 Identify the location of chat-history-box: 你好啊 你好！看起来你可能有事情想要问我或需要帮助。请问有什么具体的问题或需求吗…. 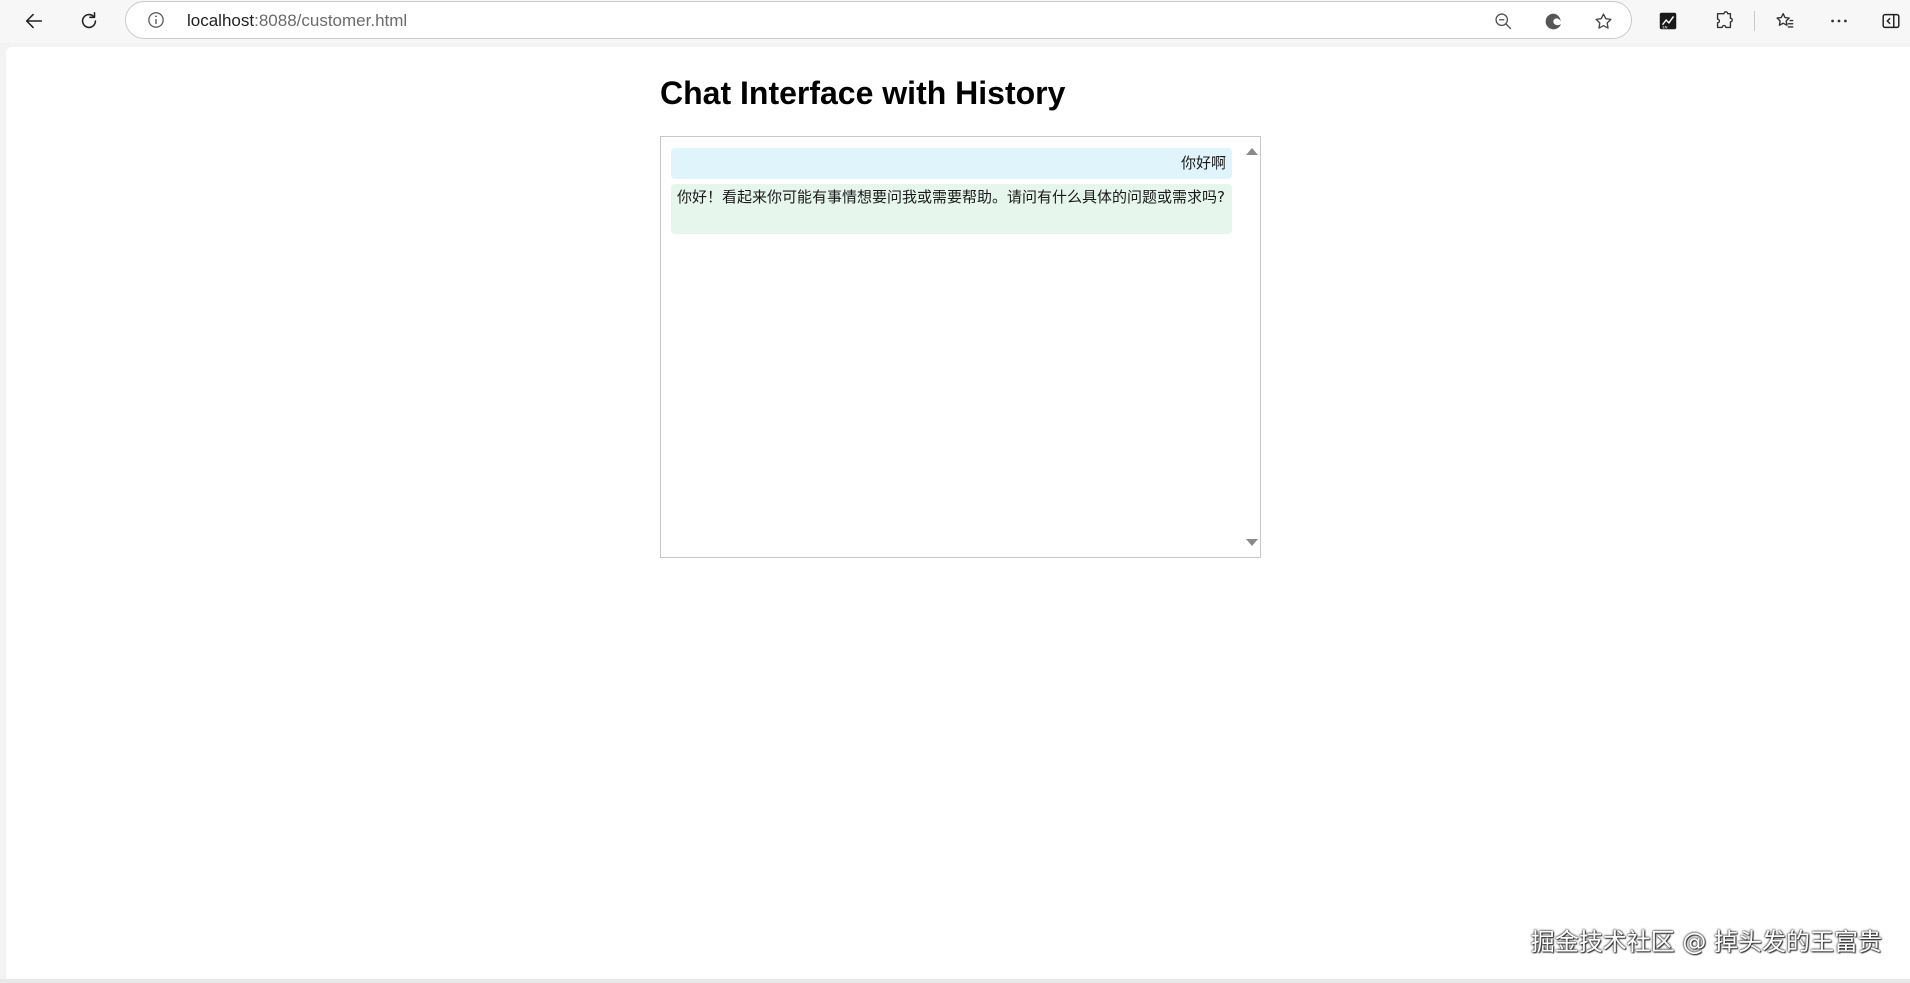
(960, 347).